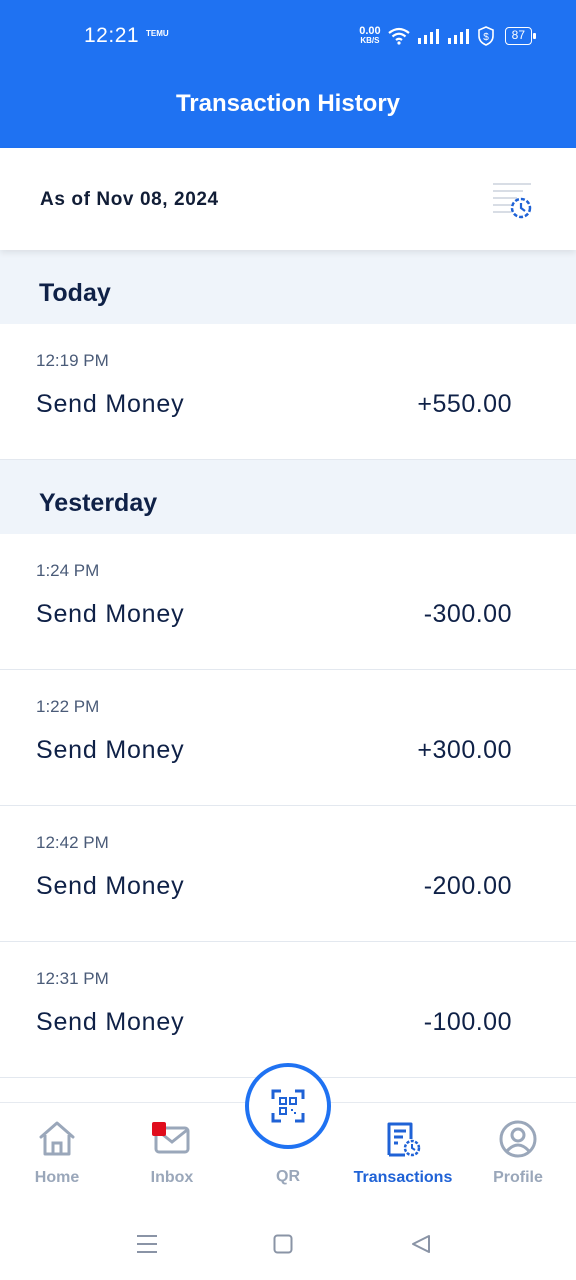 Image resolution: width=576 pixels, height=1280 pixels. Describe the element at coordinates (428, 36) in the screenshot. I see `signal-icon` at that location.